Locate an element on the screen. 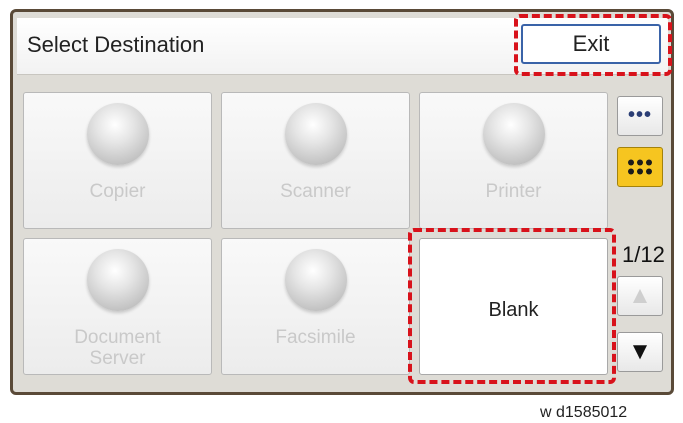  grid-icon is located at coordinates (640, 167).